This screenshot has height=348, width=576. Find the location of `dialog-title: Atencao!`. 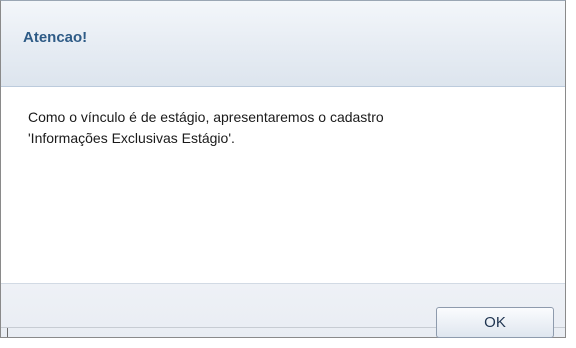

dialog-title: Atencao! is located at coordinates (55, 37).